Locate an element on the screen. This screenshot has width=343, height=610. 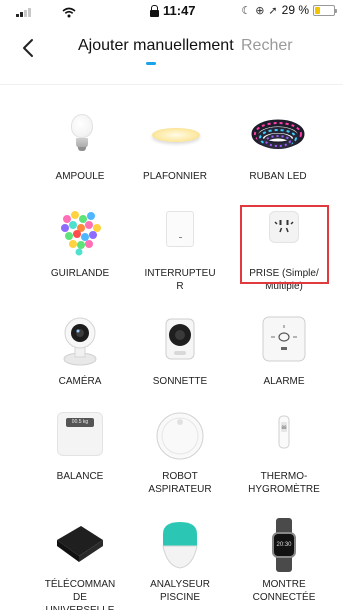
device-label: BALANCE is located at coordinates (80, 476).